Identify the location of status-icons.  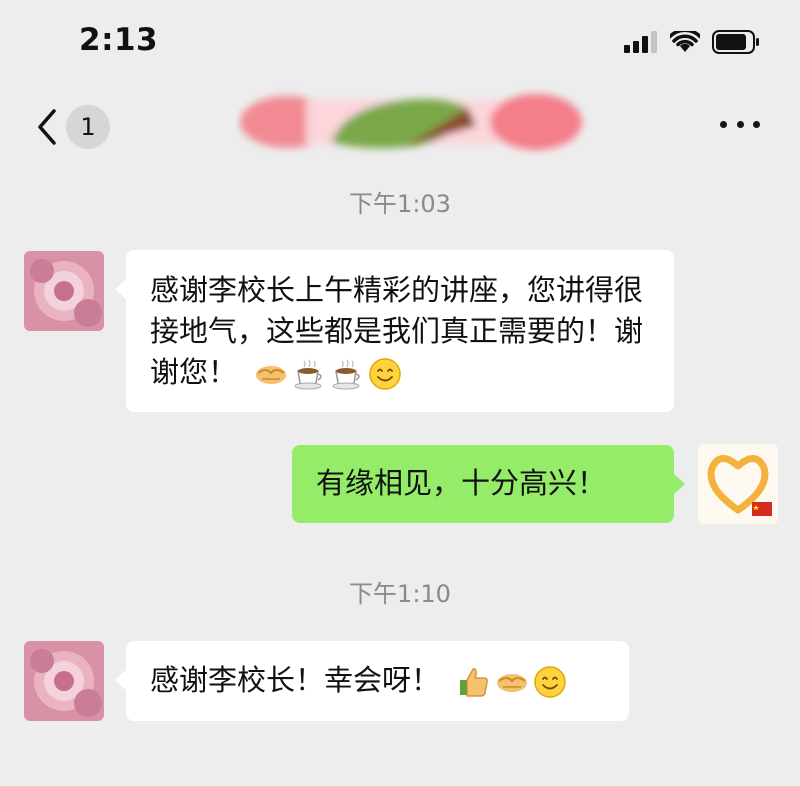
(692, 42).